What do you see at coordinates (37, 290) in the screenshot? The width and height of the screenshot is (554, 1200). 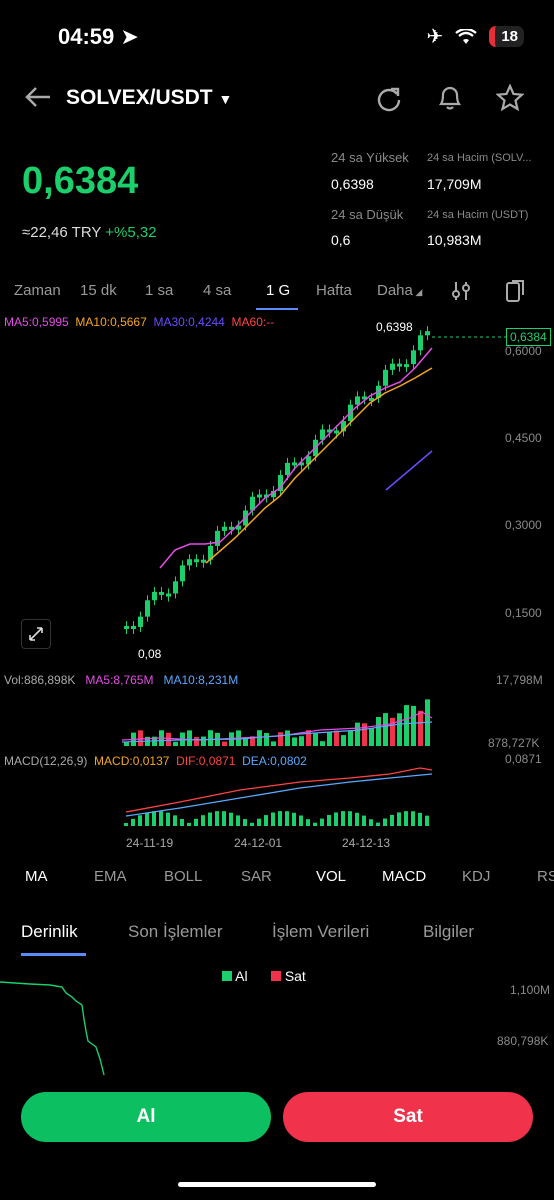 I see `tab-time: Zaman` at bounding box center [37, 290].